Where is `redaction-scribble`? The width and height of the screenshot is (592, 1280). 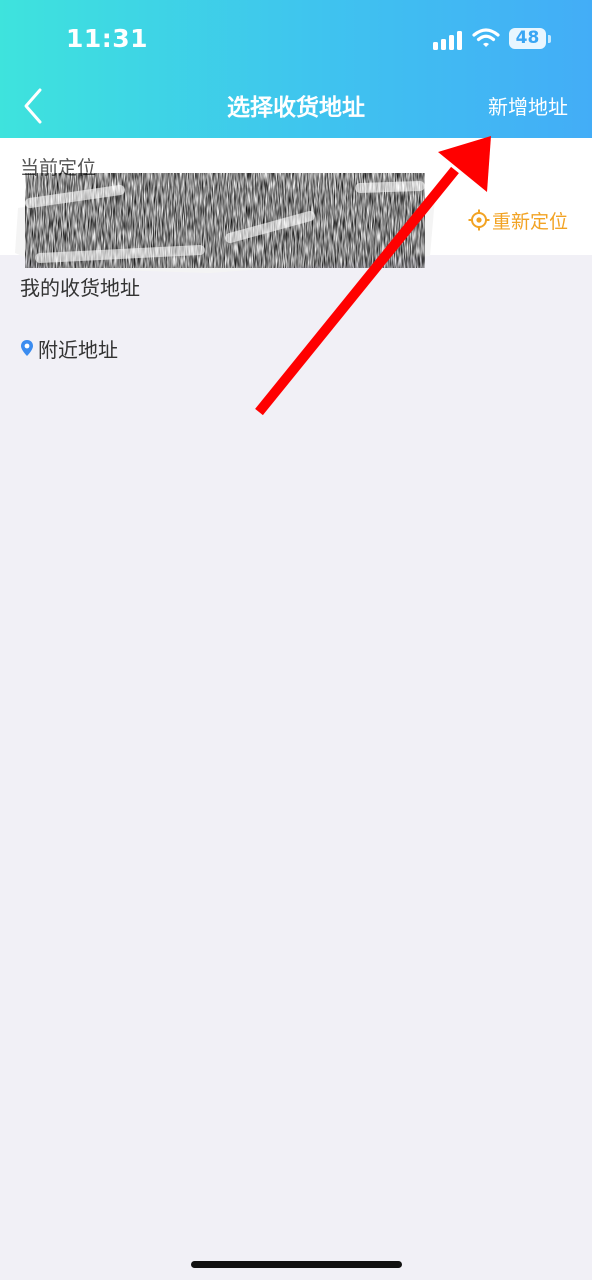
redaction-scribble is located at coordinates (225, 223).